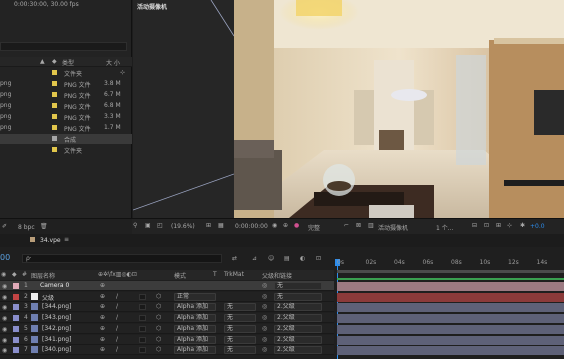 The height and width of the screenshot is (359, 564). What do you see at coordinates (42, 61) in the screenshot?
I see `tag-icon: ▲` at bounding box center [42, 61].